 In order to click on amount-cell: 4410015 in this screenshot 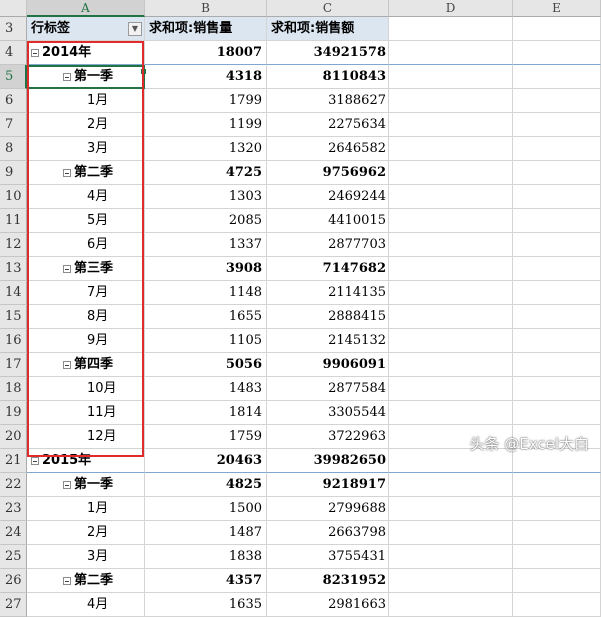, I will do `click(328, 221)`.